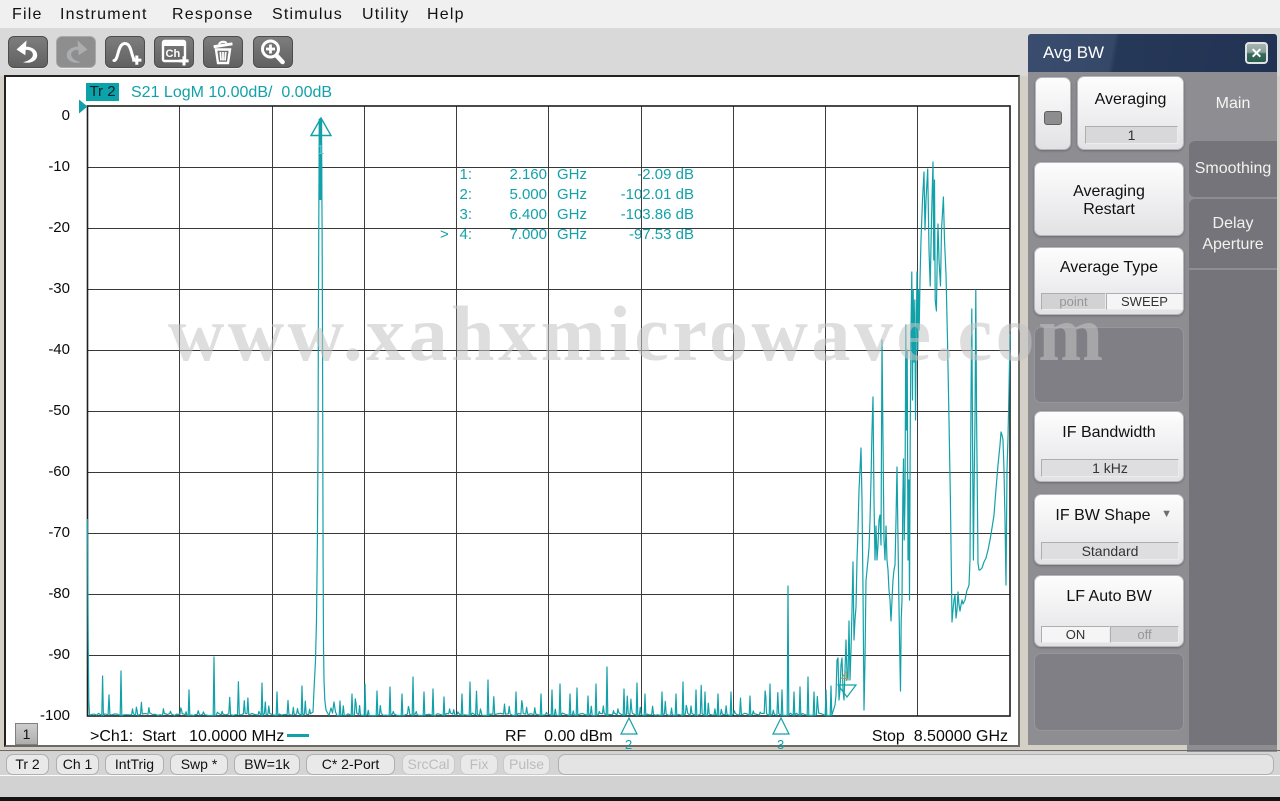 This screenshot has width=1280, height=801. I want to click on svg-text: 1, so click(320, 149).